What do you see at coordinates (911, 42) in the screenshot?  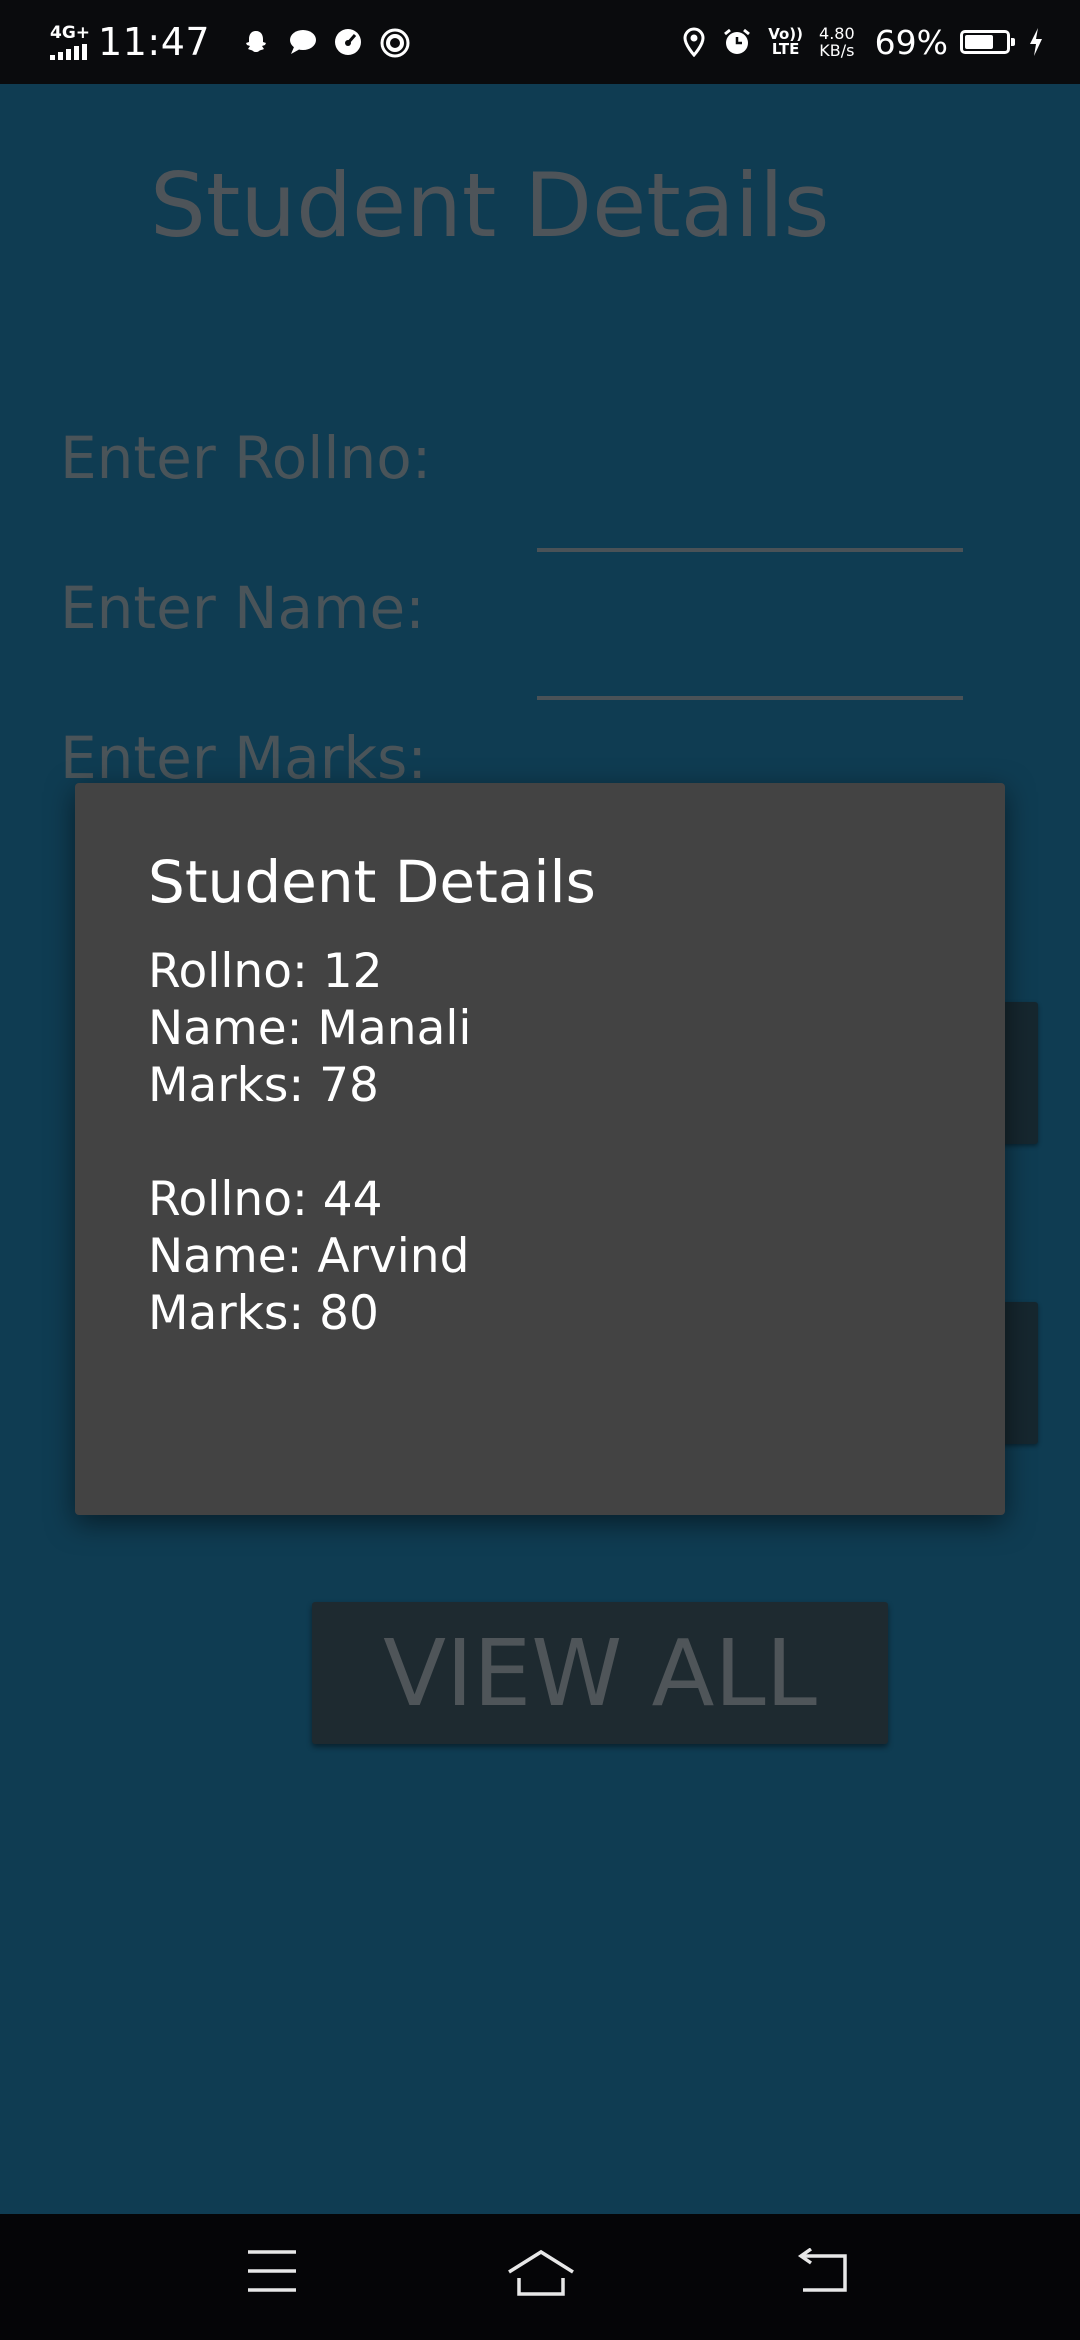 I see `battery-percent: 69%` at bounding box center [911, 42].